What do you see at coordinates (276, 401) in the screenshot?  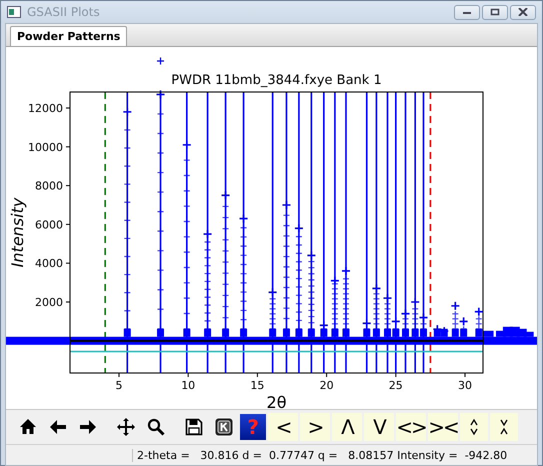 I see `x-axis-label: 2θ` at bounding box center [276, 401].